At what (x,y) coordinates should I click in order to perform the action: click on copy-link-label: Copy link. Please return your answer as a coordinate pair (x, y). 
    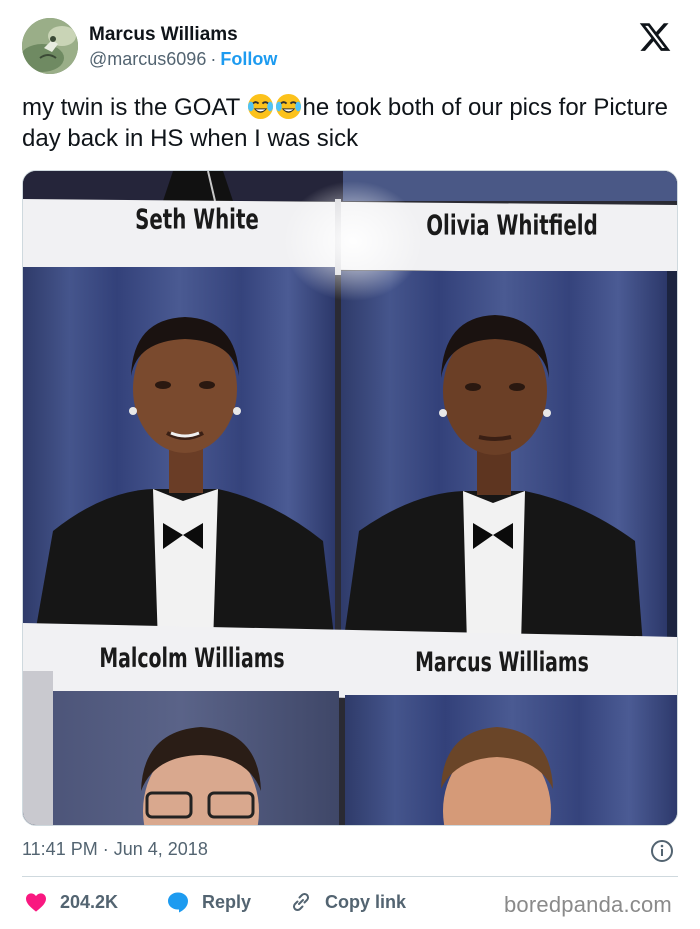
    Looking at the image, I should click on (366, 901).